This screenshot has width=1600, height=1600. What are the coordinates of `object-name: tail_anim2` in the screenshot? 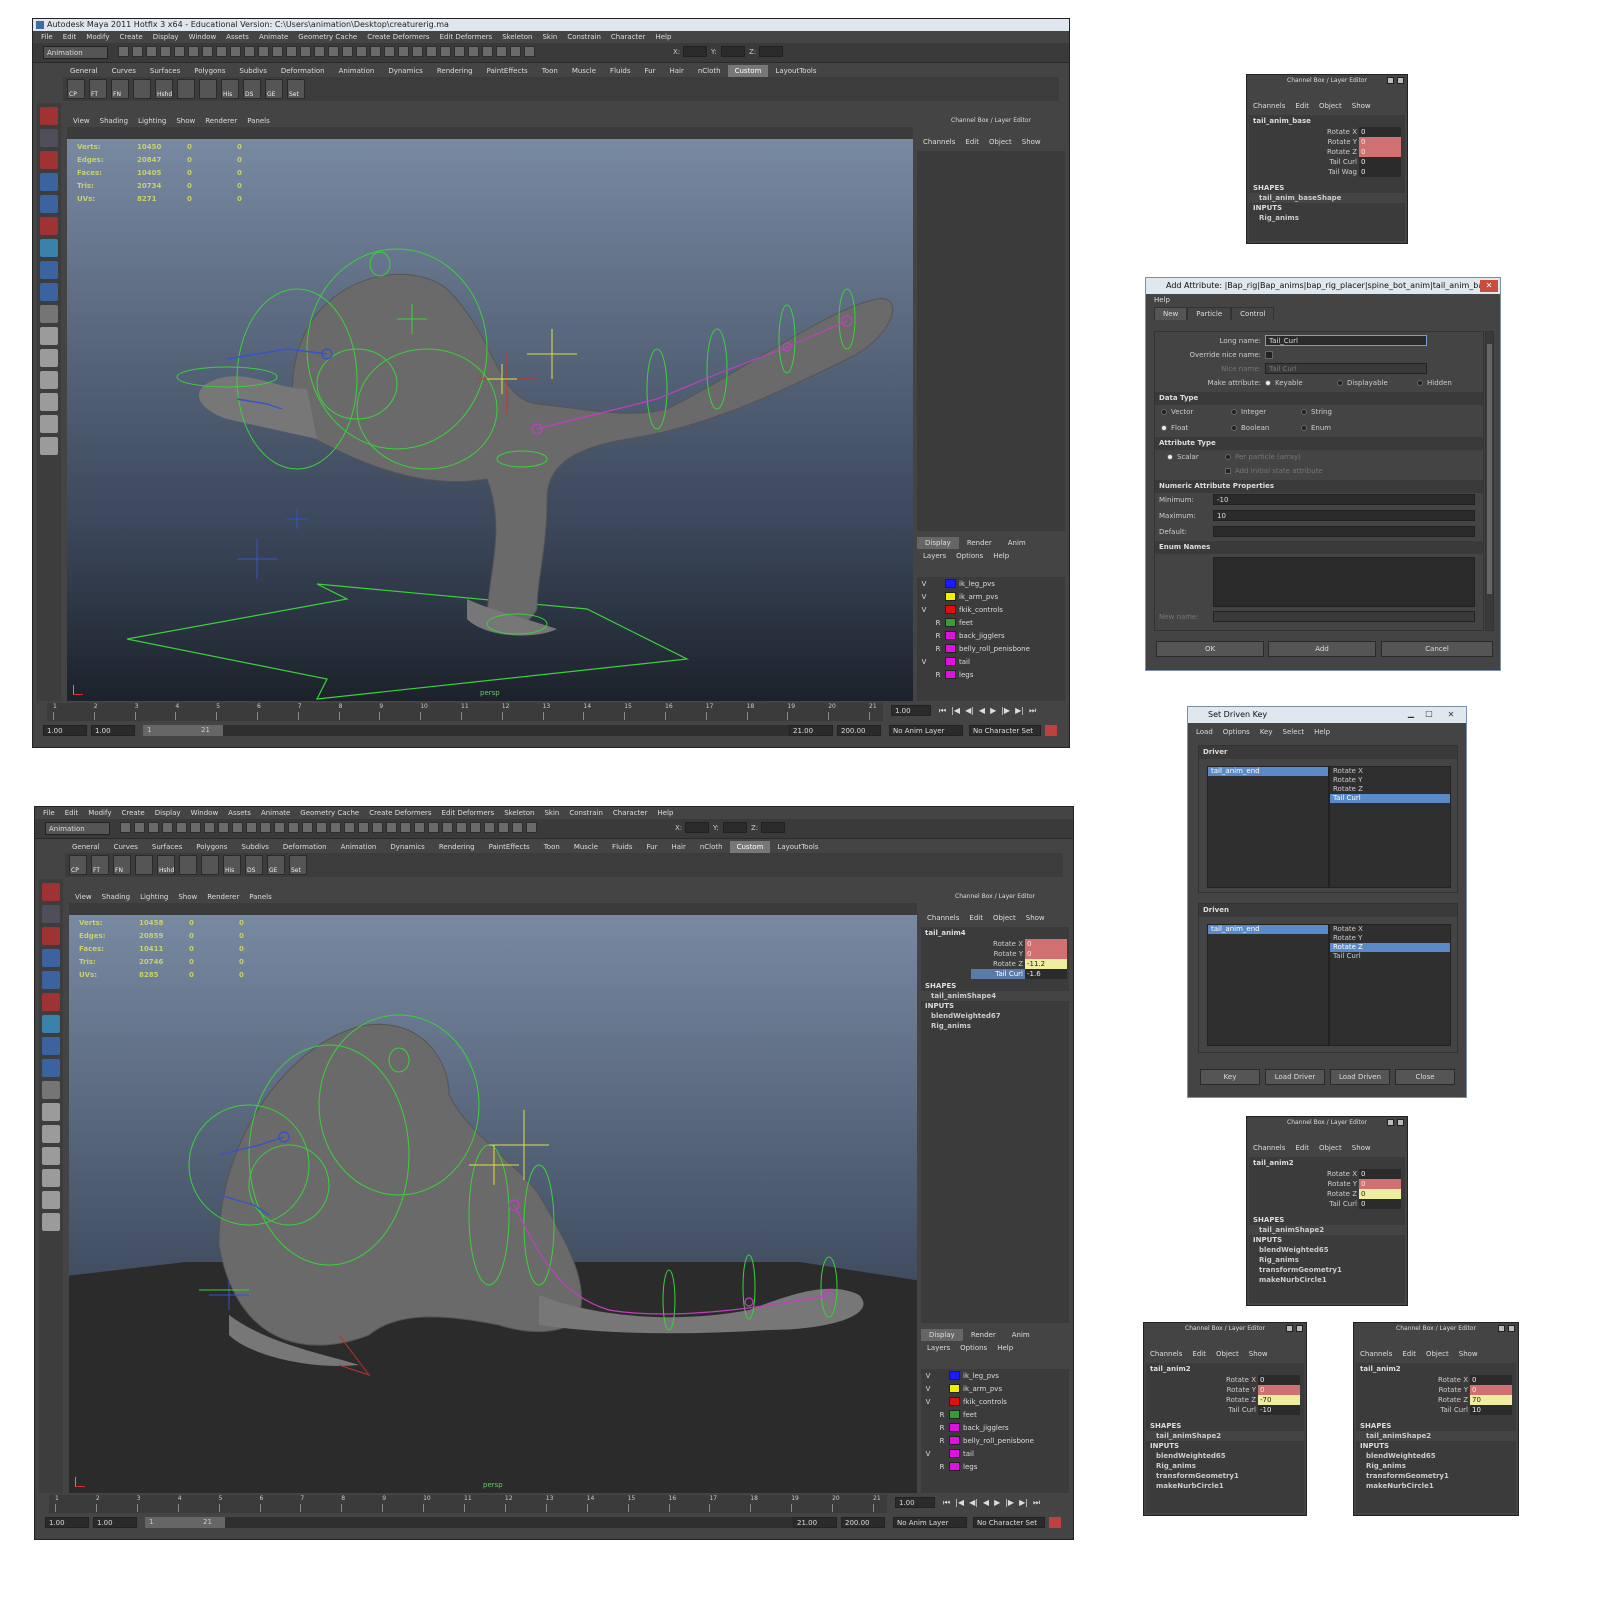 It's located at (1225, 1369).